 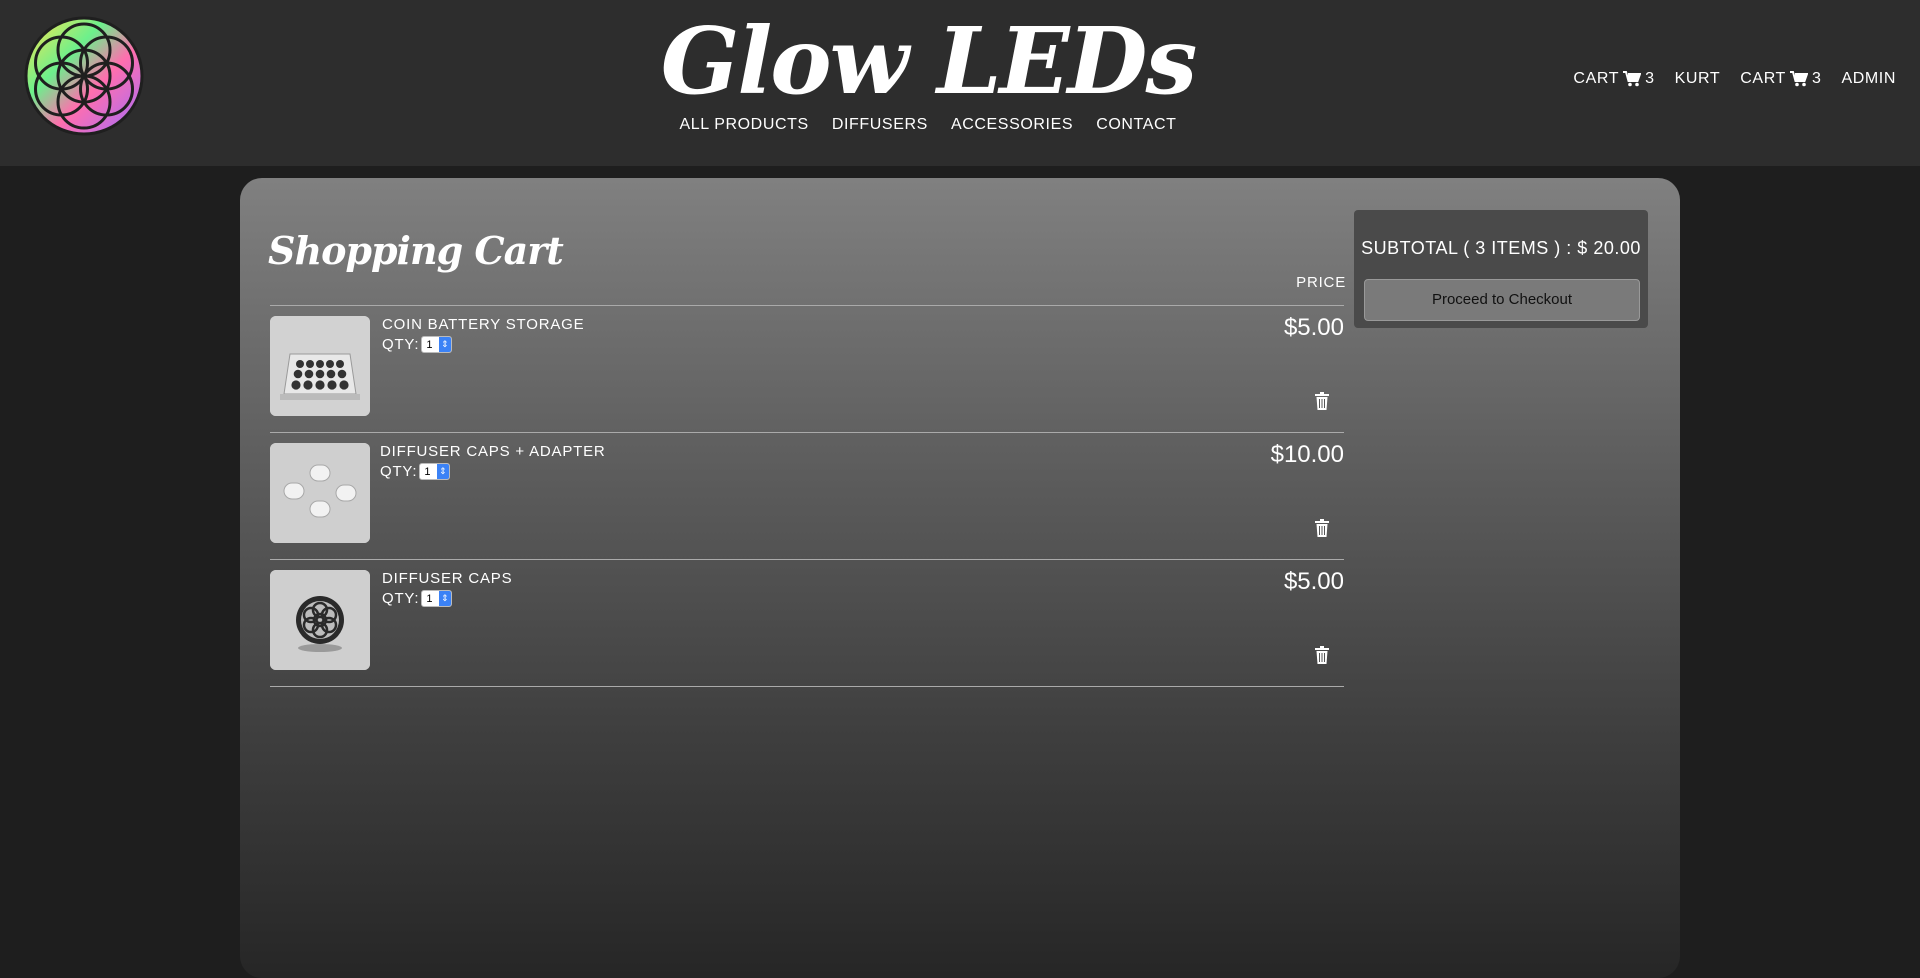 I want to click on product-image-diffuser-caps-adapter, so click(x=320, y=493).